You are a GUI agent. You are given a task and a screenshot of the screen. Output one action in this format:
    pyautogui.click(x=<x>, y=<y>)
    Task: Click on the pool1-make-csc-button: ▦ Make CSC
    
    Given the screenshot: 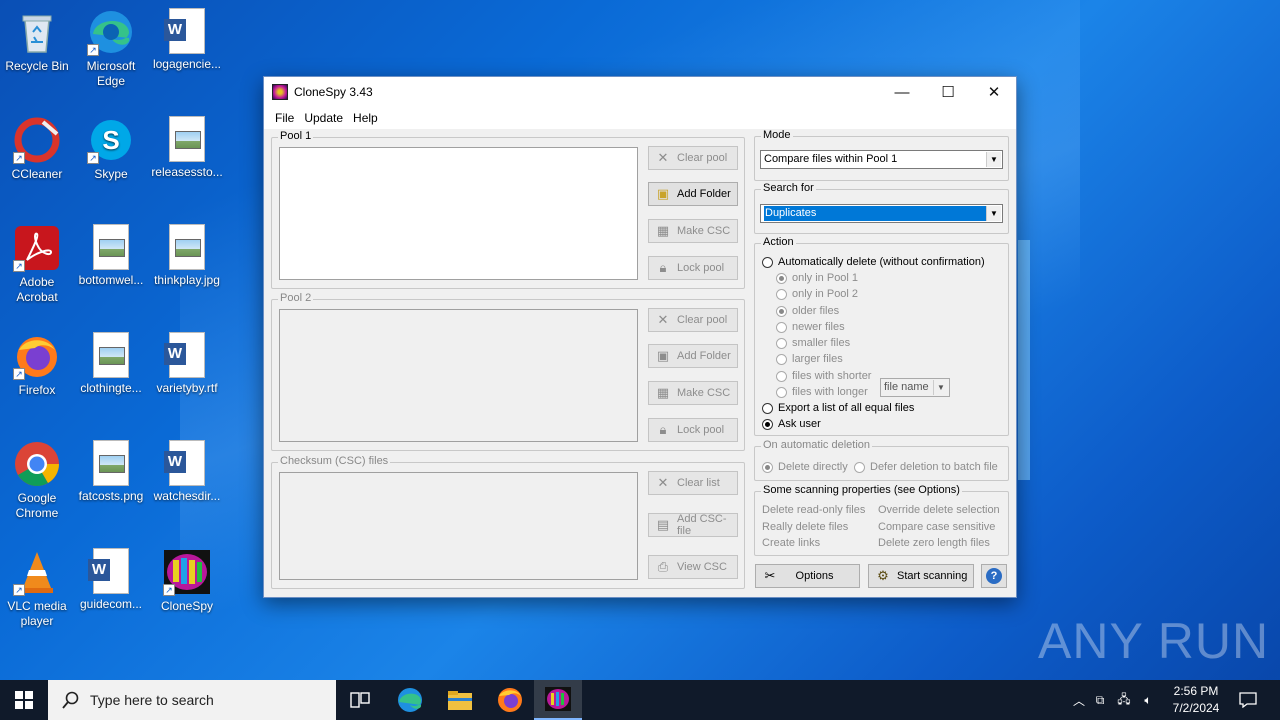 What is the action you would take?
    pyautogui.click(x=693, y=231)
    